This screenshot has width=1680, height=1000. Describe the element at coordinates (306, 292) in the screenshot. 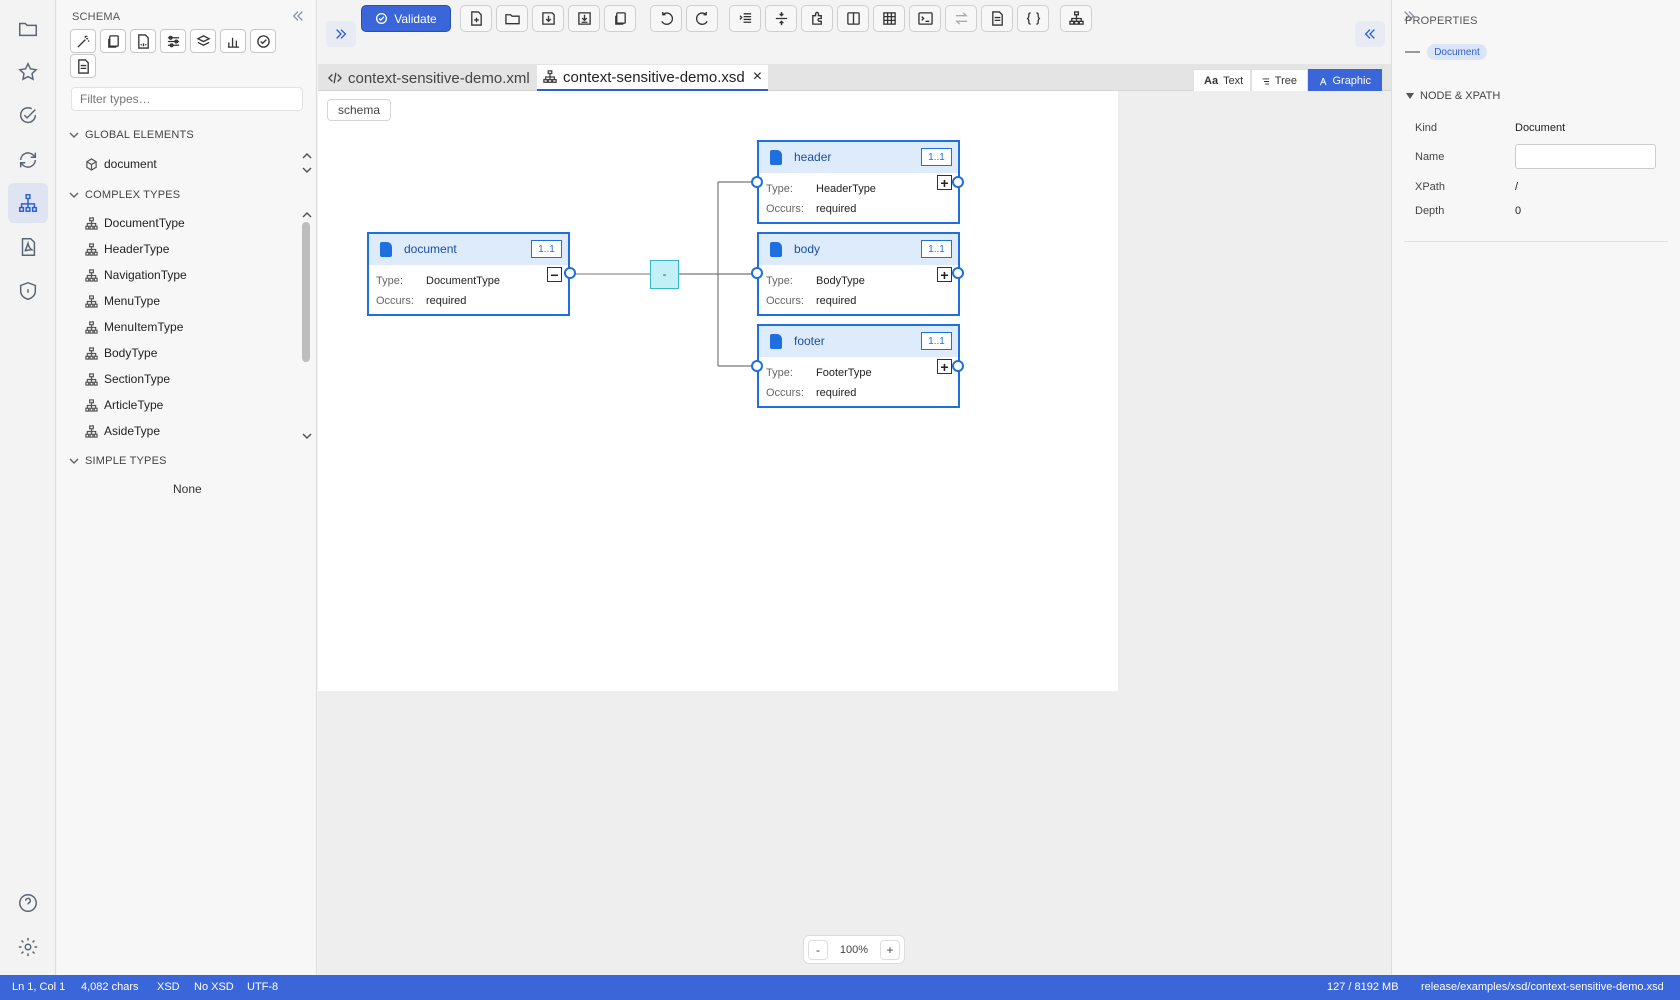

I see `scrollbar-thumb` at that location.